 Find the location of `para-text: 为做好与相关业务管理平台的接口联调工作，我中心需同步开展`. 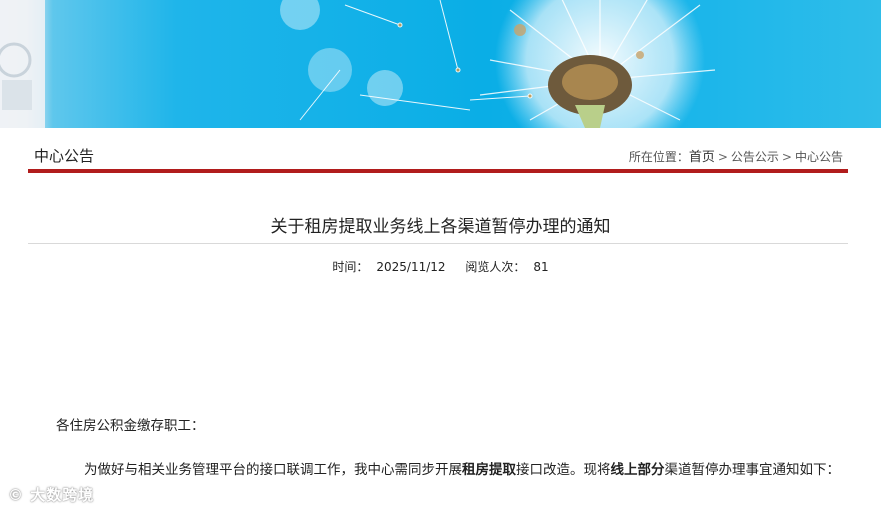

para-text: 为做好与相关业务管理平台的接口联调工作，我中心需同步开展 is located at coordinates (273, 470).